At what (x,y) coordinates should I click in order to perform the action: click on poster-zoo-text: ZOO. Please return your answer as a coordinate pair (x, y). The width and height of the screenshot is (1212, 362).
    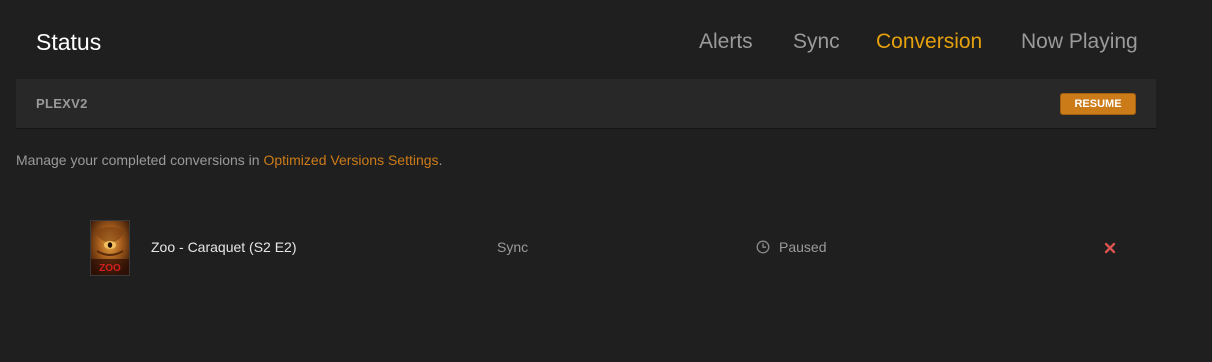
    Looking at the image, I should click on (110, 268).